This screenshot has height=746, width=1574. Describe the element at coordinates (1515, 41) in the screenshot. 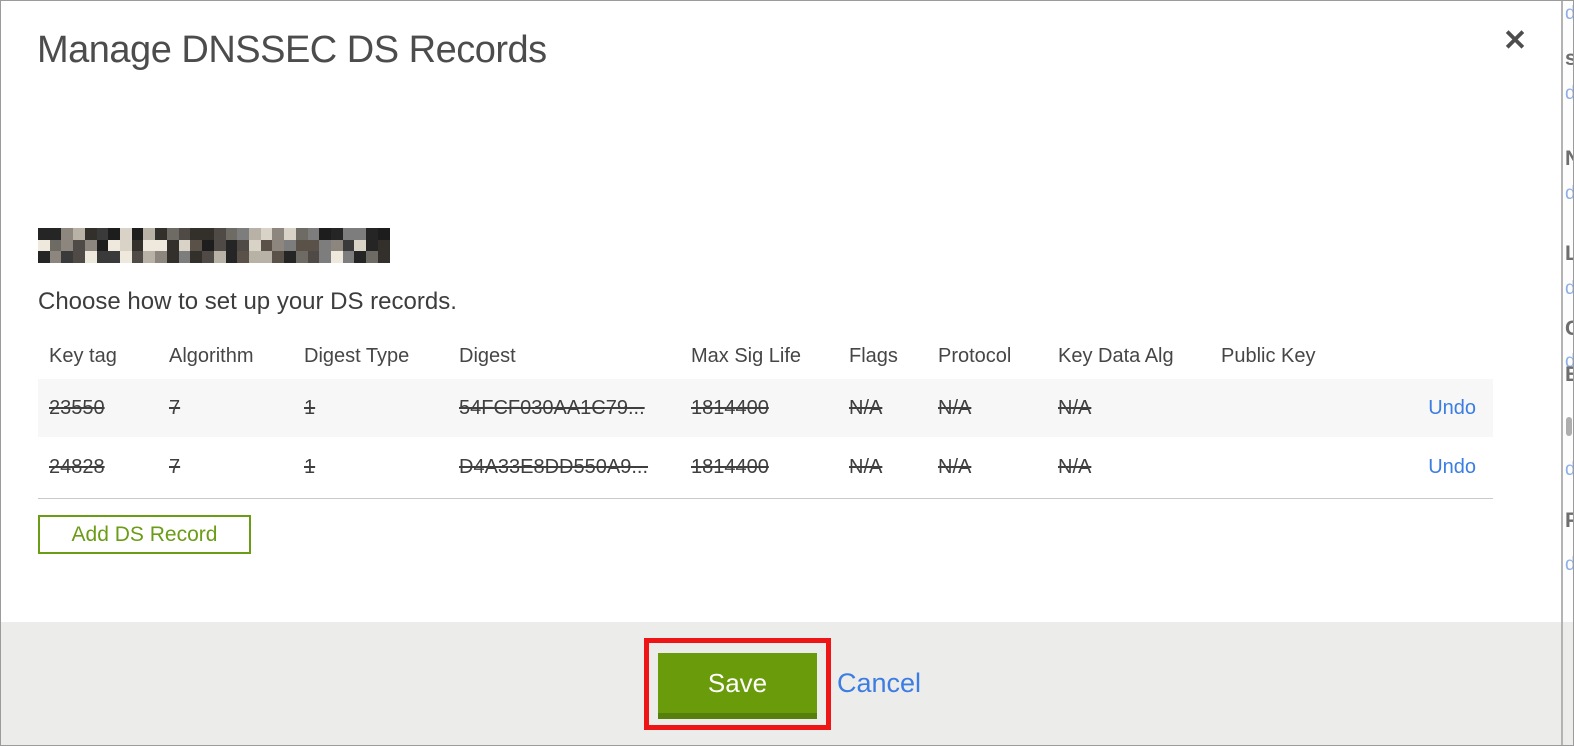

I see `close-icon: ✕` at that location.